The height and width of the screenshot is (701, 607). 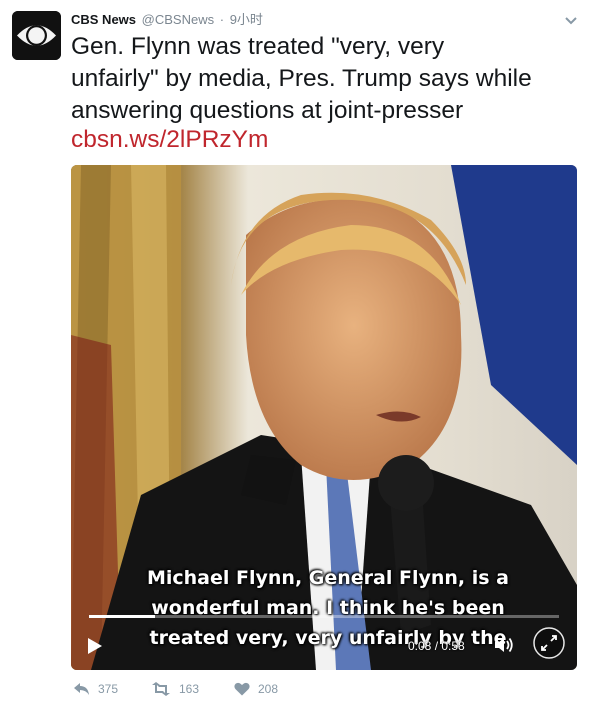 I want to click on retweet-icon, so click(x=161, y=689).